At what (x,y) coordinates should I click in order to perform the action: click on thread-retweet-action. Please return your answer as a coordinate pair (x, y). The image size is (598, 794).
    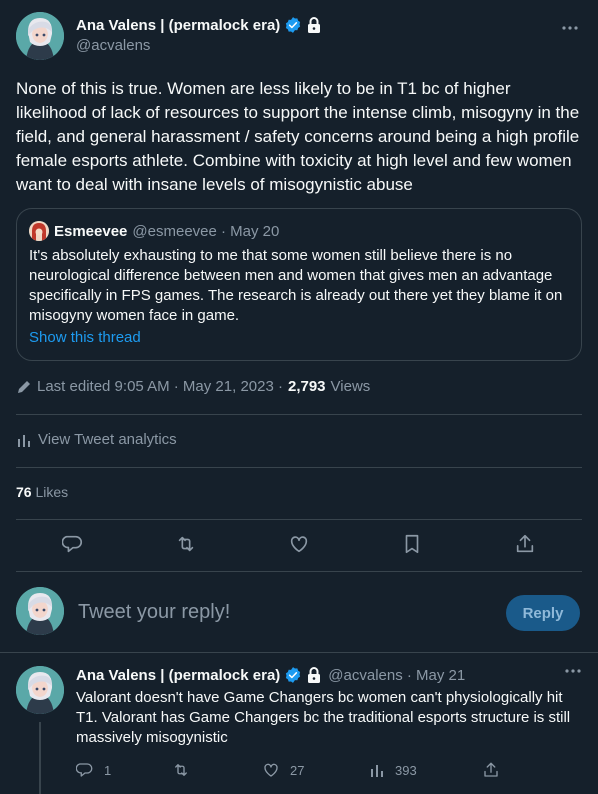
    Looking at the image, I should click on (181, 770).